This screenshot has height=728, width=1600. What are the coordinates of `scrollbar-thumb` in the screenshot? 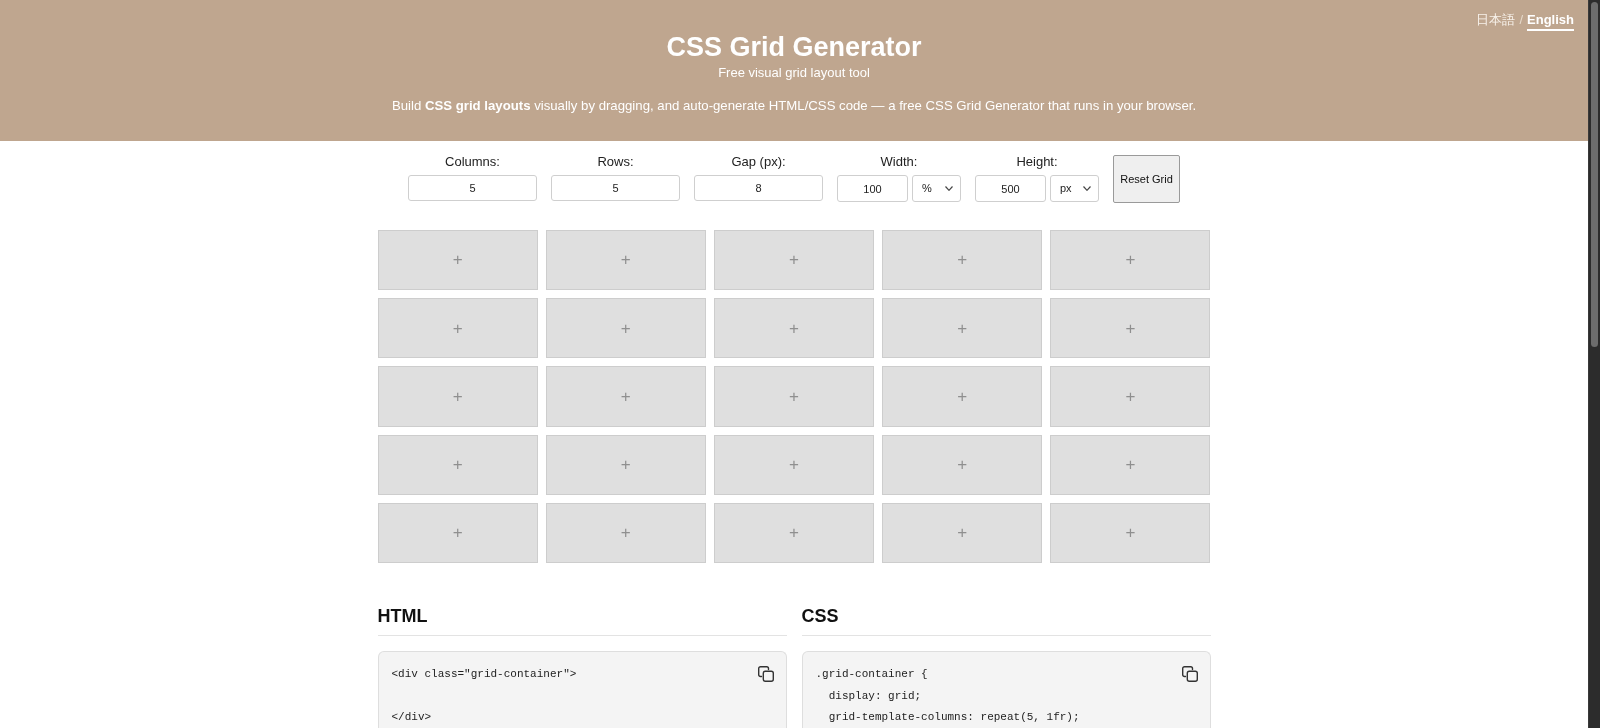 It's located at (1594, 174).